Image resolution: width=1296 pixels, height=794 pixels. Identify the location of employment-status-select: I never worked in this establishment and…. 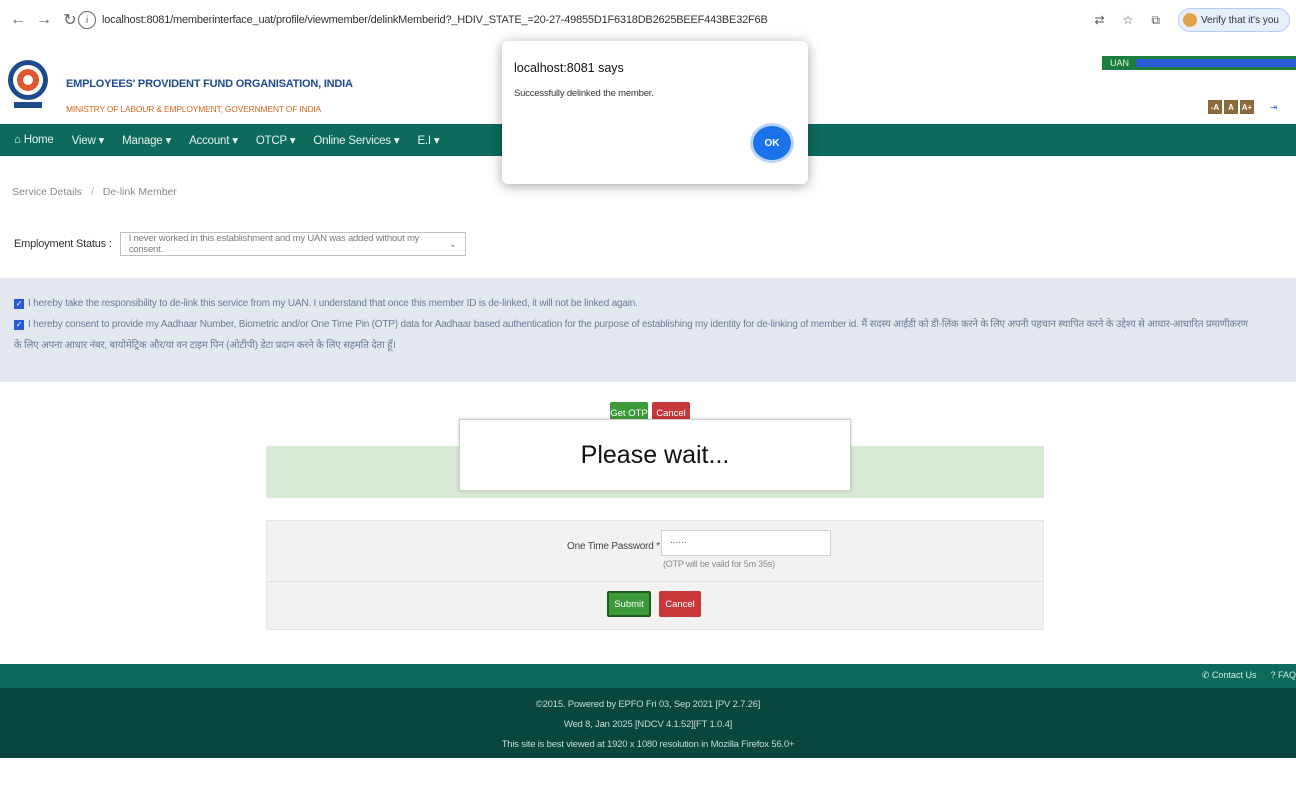
(292, 244).